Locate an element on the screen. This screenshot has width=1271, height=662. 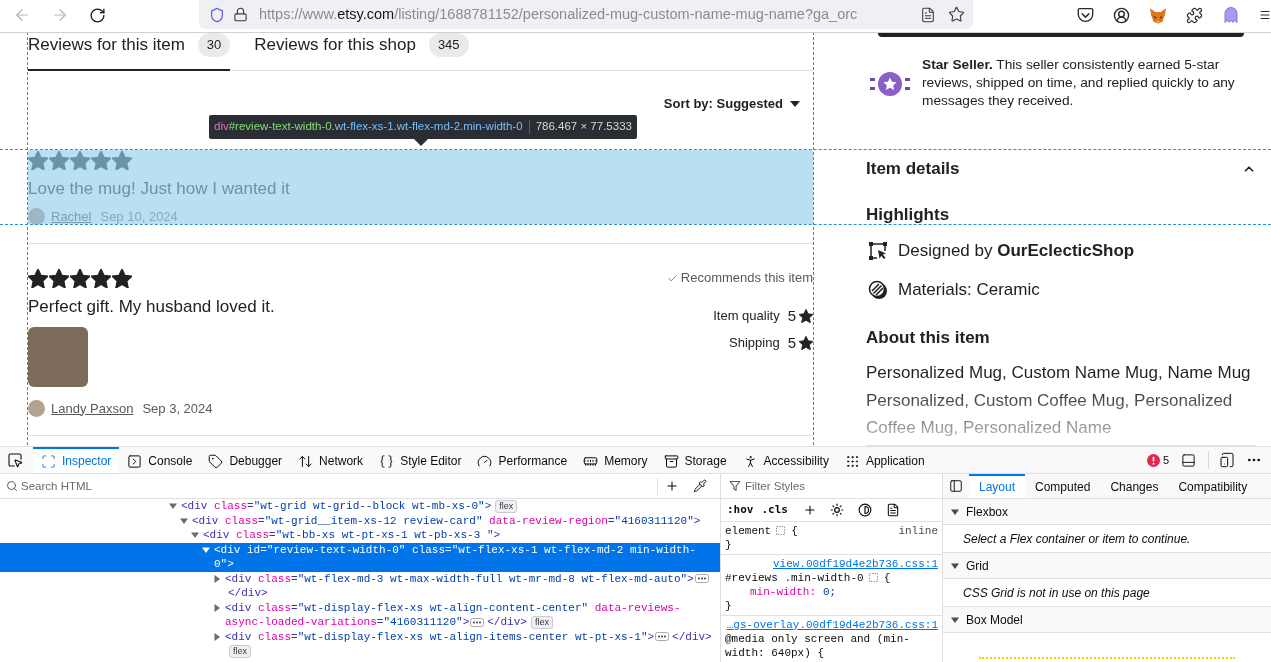
eyedropper-icon is located at coordinates (700, 486).